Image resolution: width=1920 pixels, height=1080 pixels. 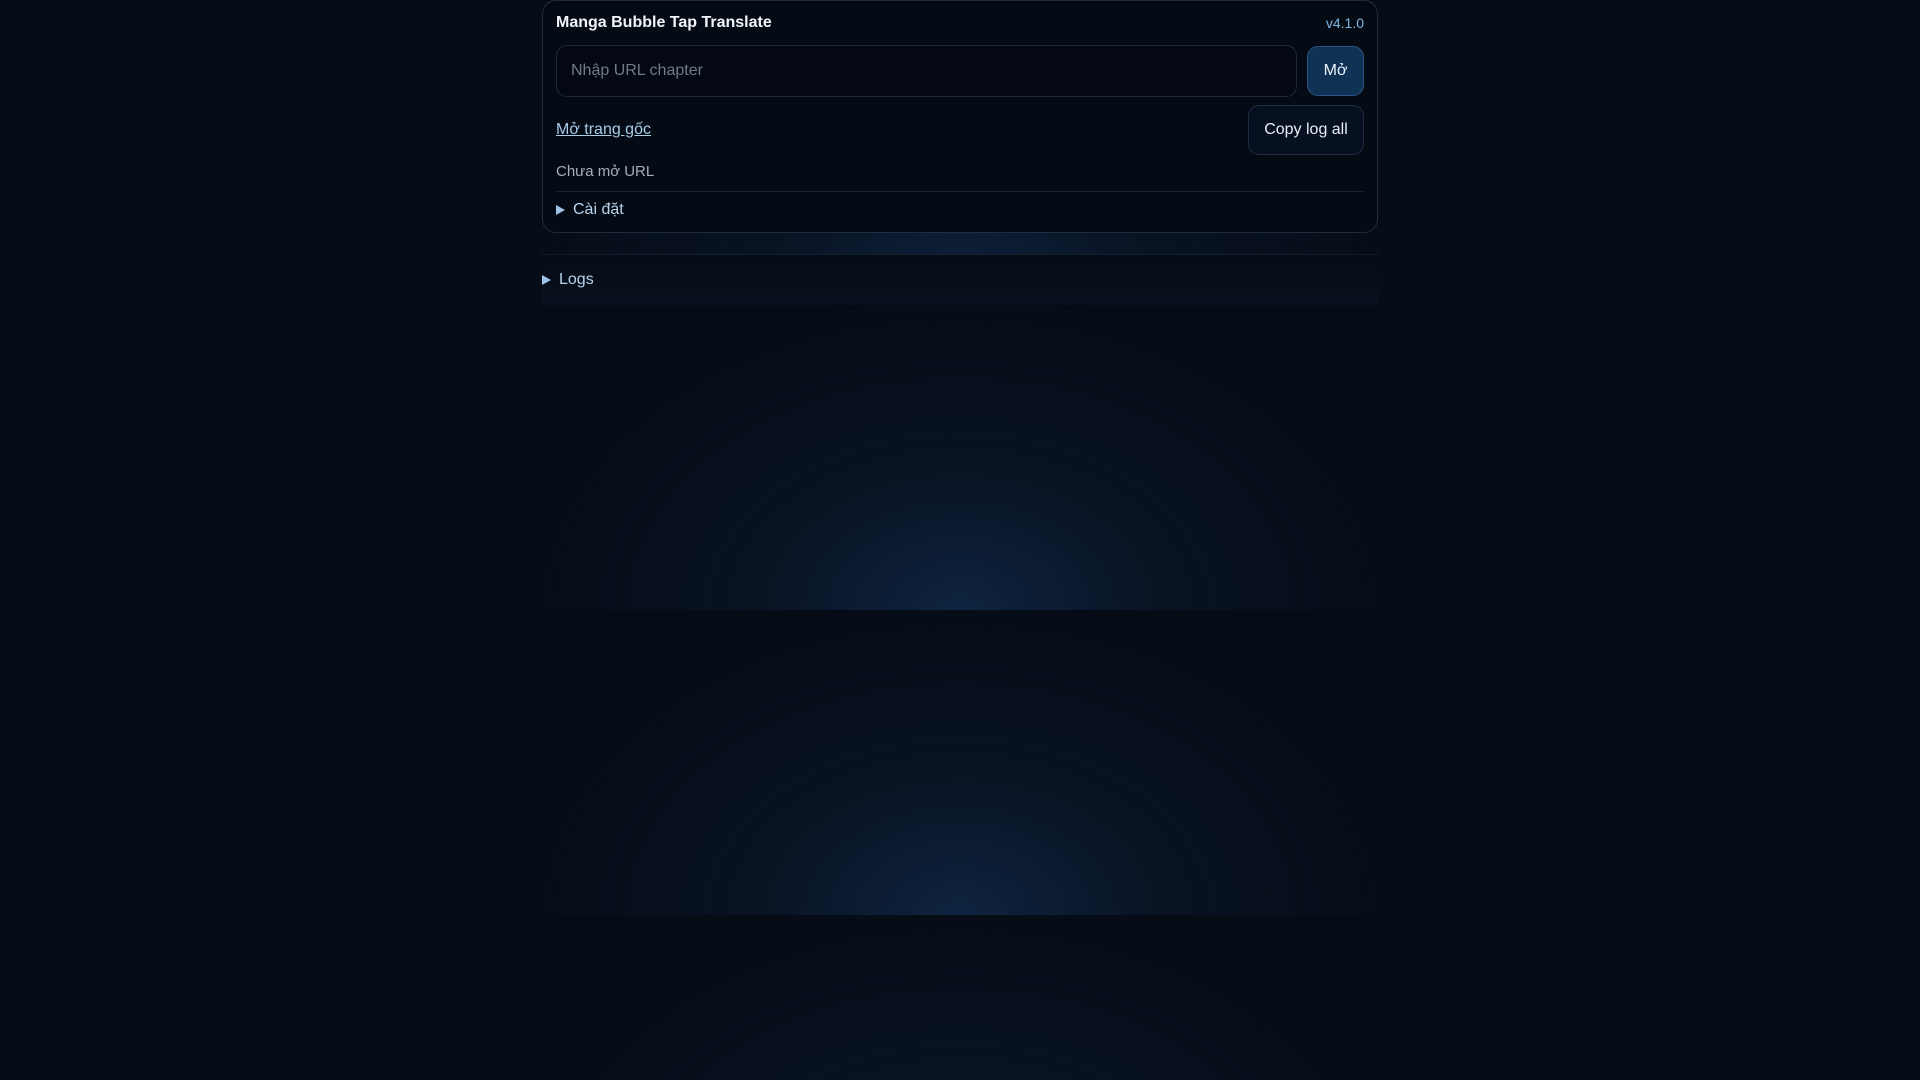 What do you see at coordinates (1335, 71) in the screenshot?
I see `open-button: Mở` at bounding box center [1335, 71].